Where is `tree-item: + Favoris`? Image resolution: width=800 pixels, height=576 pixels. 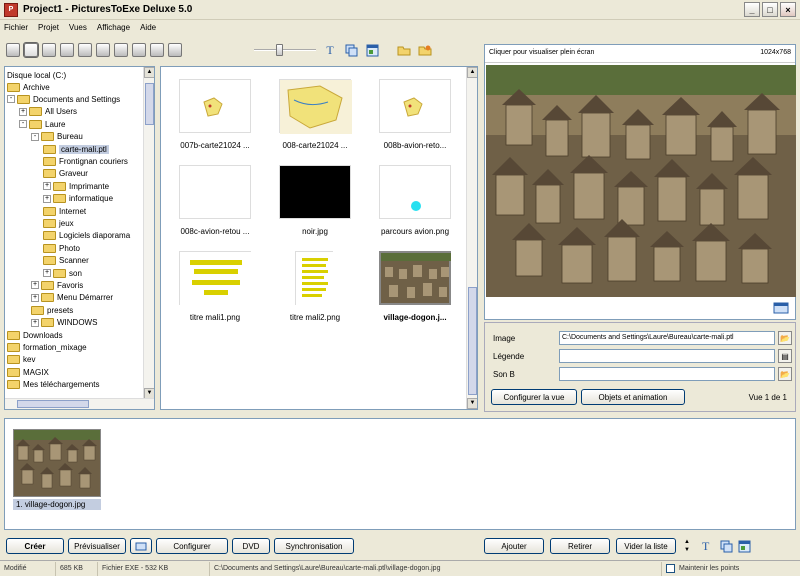 tree-item: + Favoris is located at coordinates (57, 285).